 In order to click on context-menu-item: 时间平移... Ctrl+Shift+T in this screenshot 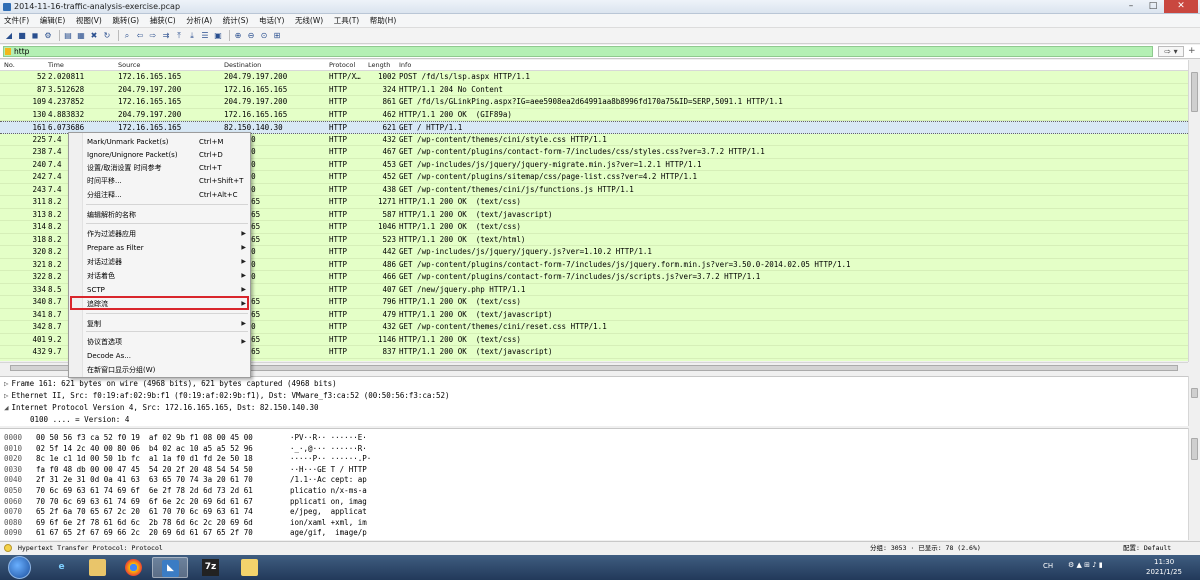, I will do `click(167, 181)`.